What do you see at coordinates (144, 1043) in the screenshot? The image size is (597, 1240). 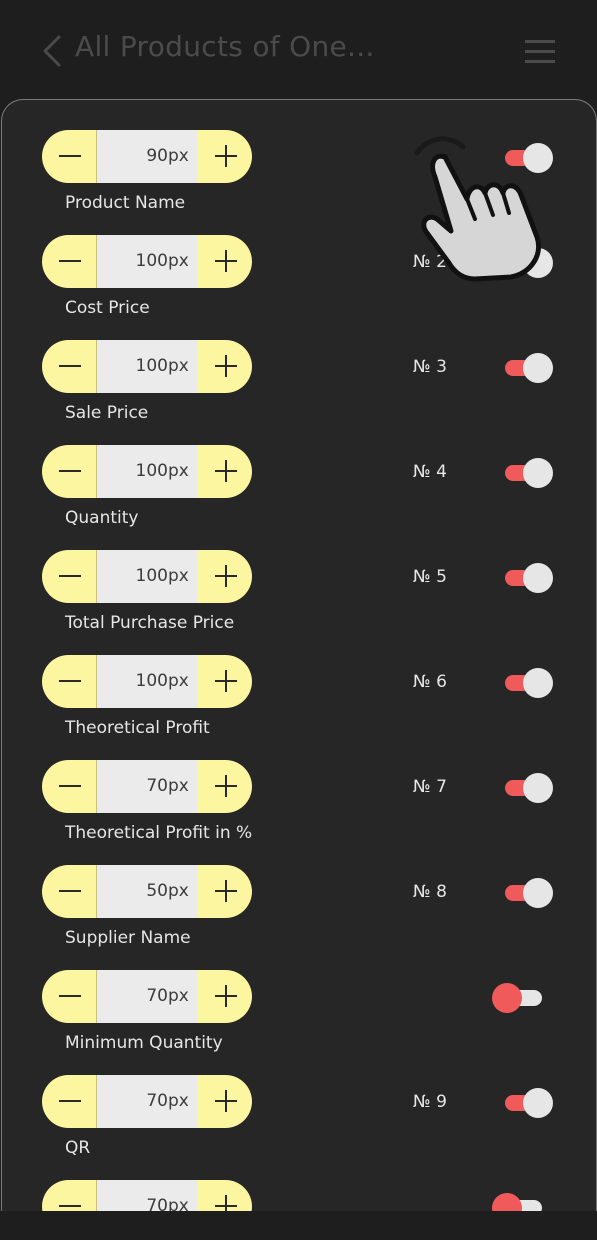 I see `column-label: Minimum Quantity` at bounding box center [144, 1043].